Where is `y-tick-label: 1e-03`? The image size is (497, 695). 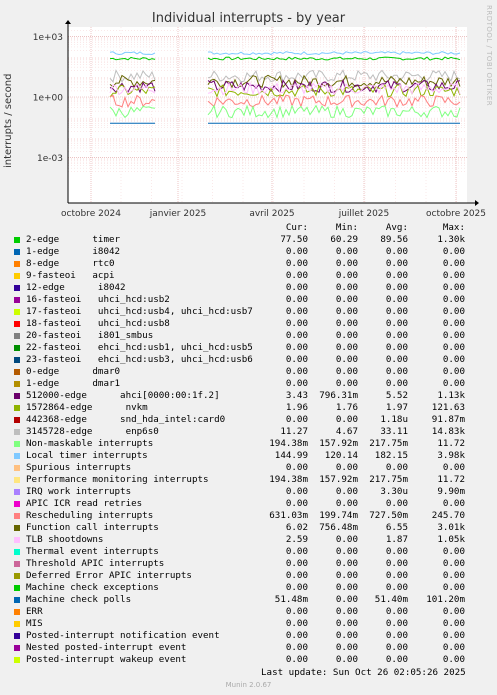 y-tick-label: 1e-03 is located at coordinates (50, 159).